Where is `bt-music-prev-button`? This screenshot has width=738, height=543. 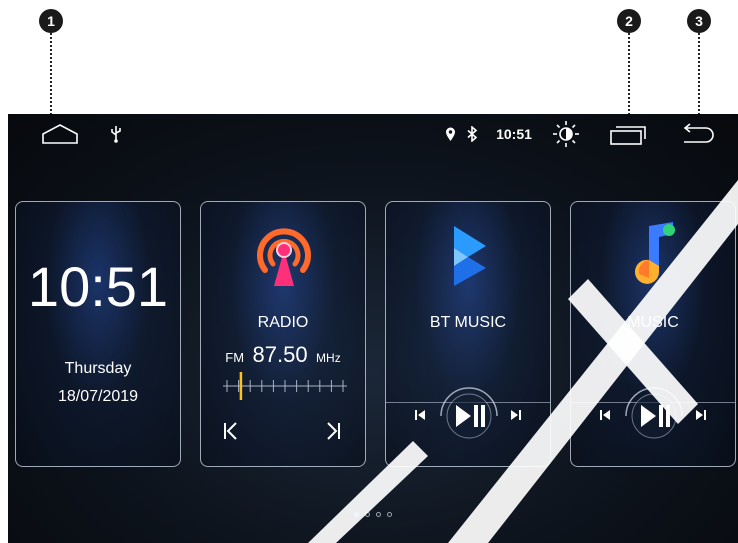
bt-music-prev-button is located at coordinates (421, 416).